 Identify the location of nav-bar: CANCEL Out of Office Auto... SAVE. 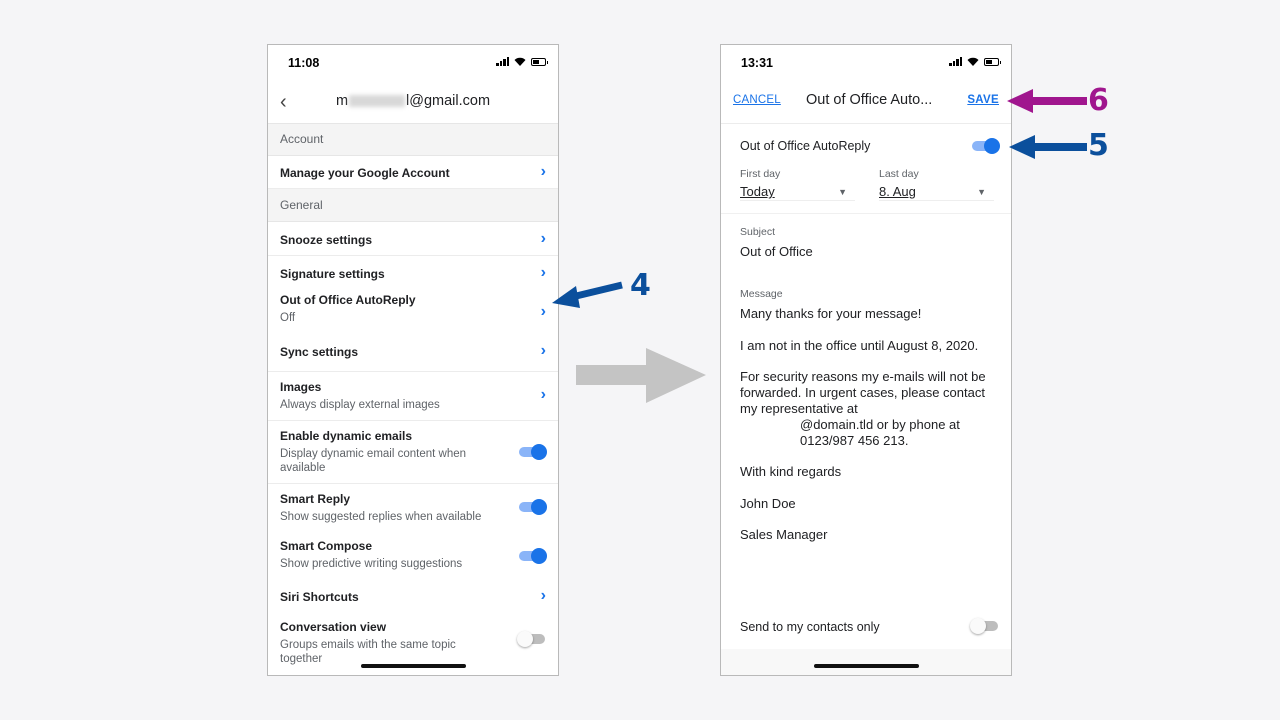
(866, 102).